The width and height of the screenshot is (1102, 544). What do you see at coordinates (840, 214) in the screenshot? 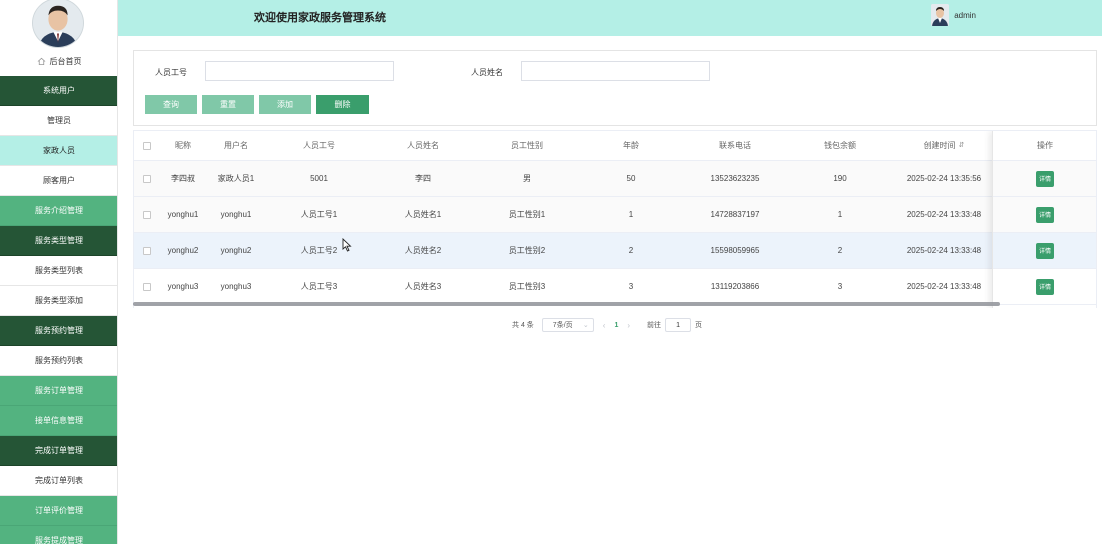
I see `cell-balance: 1` at bounding box center [840, 214].